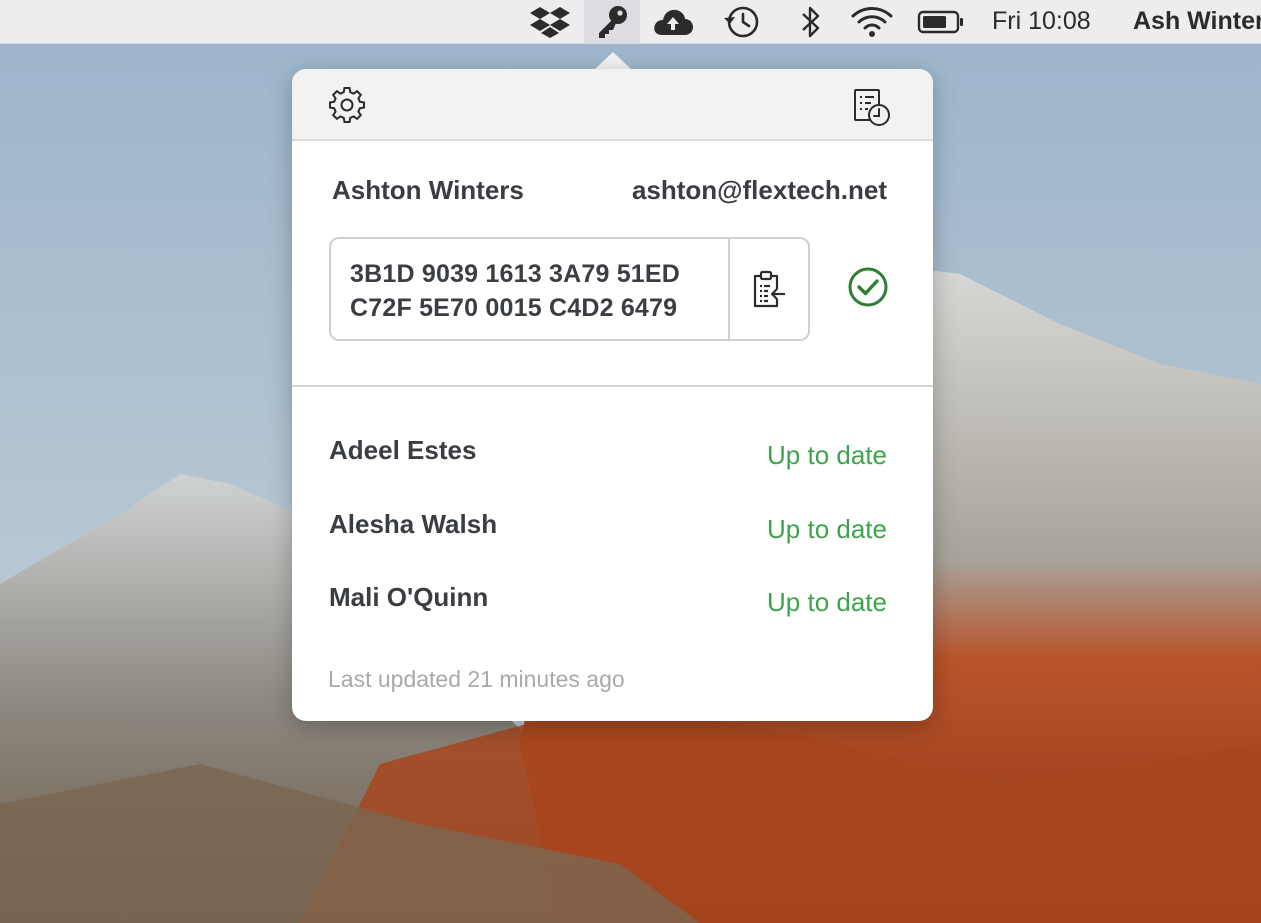 The width and height of the screenshot is (1261, 923). I want to click on battery-icon, so click(941, 22).